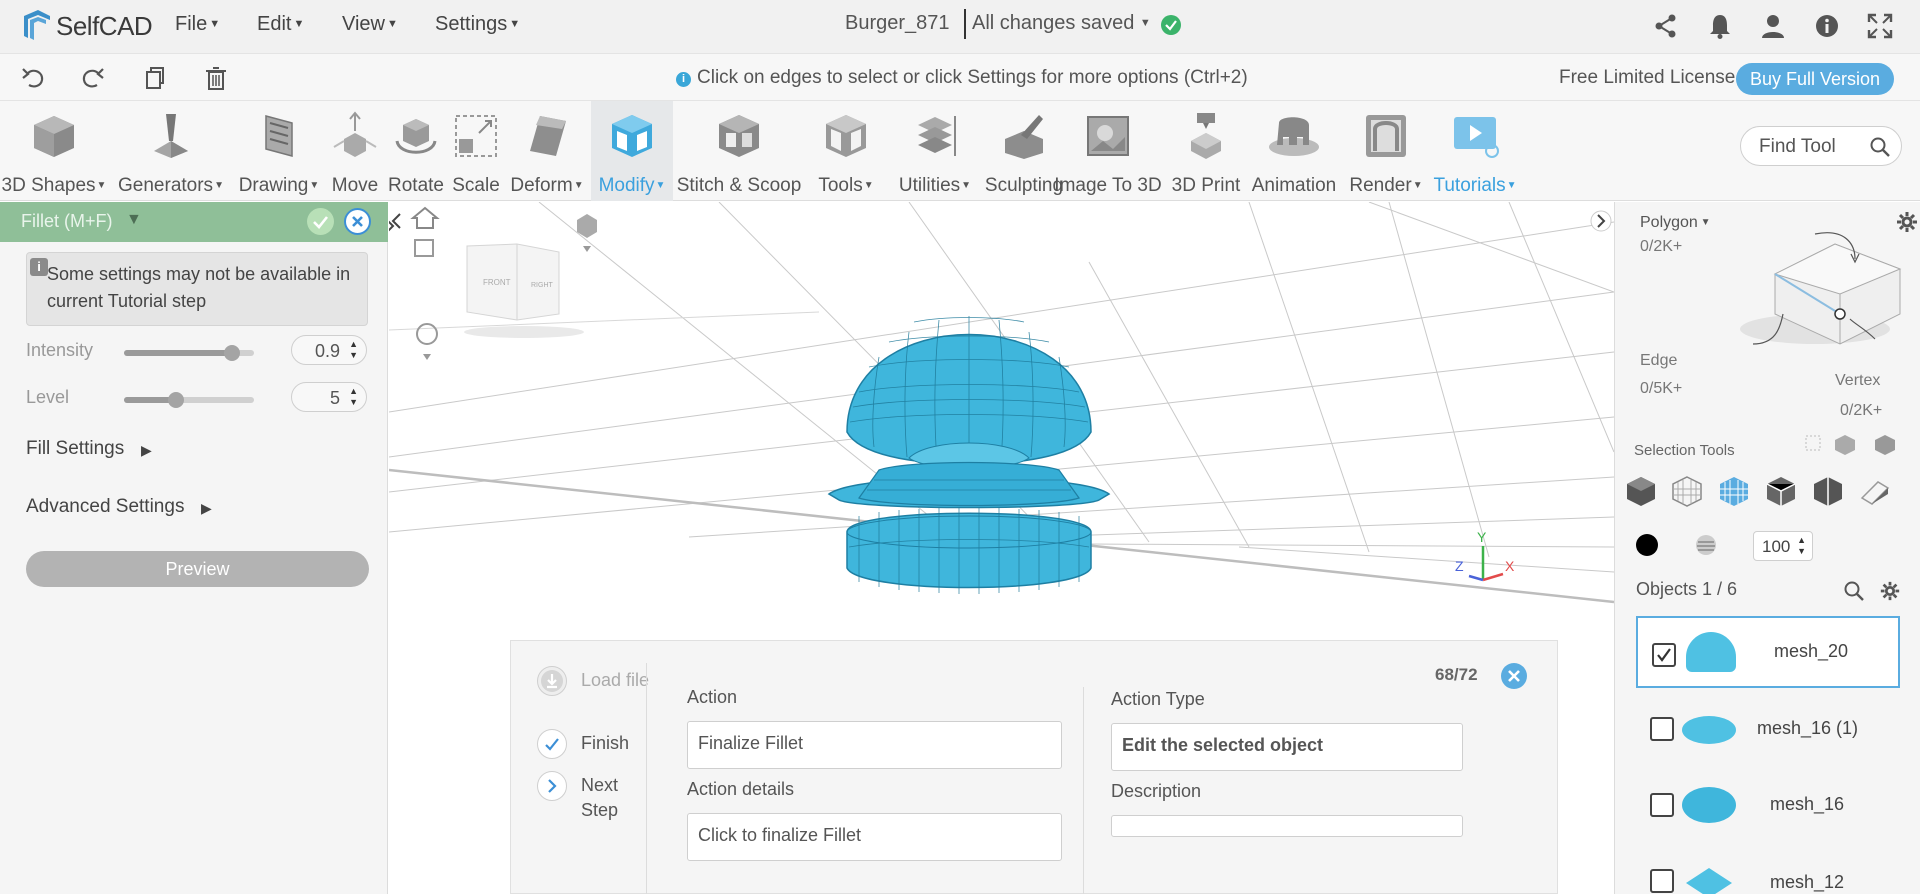 This screenshot has height=894, width=1920. Describe the element at coordinates (355, 151) in the screenshot. I see `tool-move: Move` at that location.